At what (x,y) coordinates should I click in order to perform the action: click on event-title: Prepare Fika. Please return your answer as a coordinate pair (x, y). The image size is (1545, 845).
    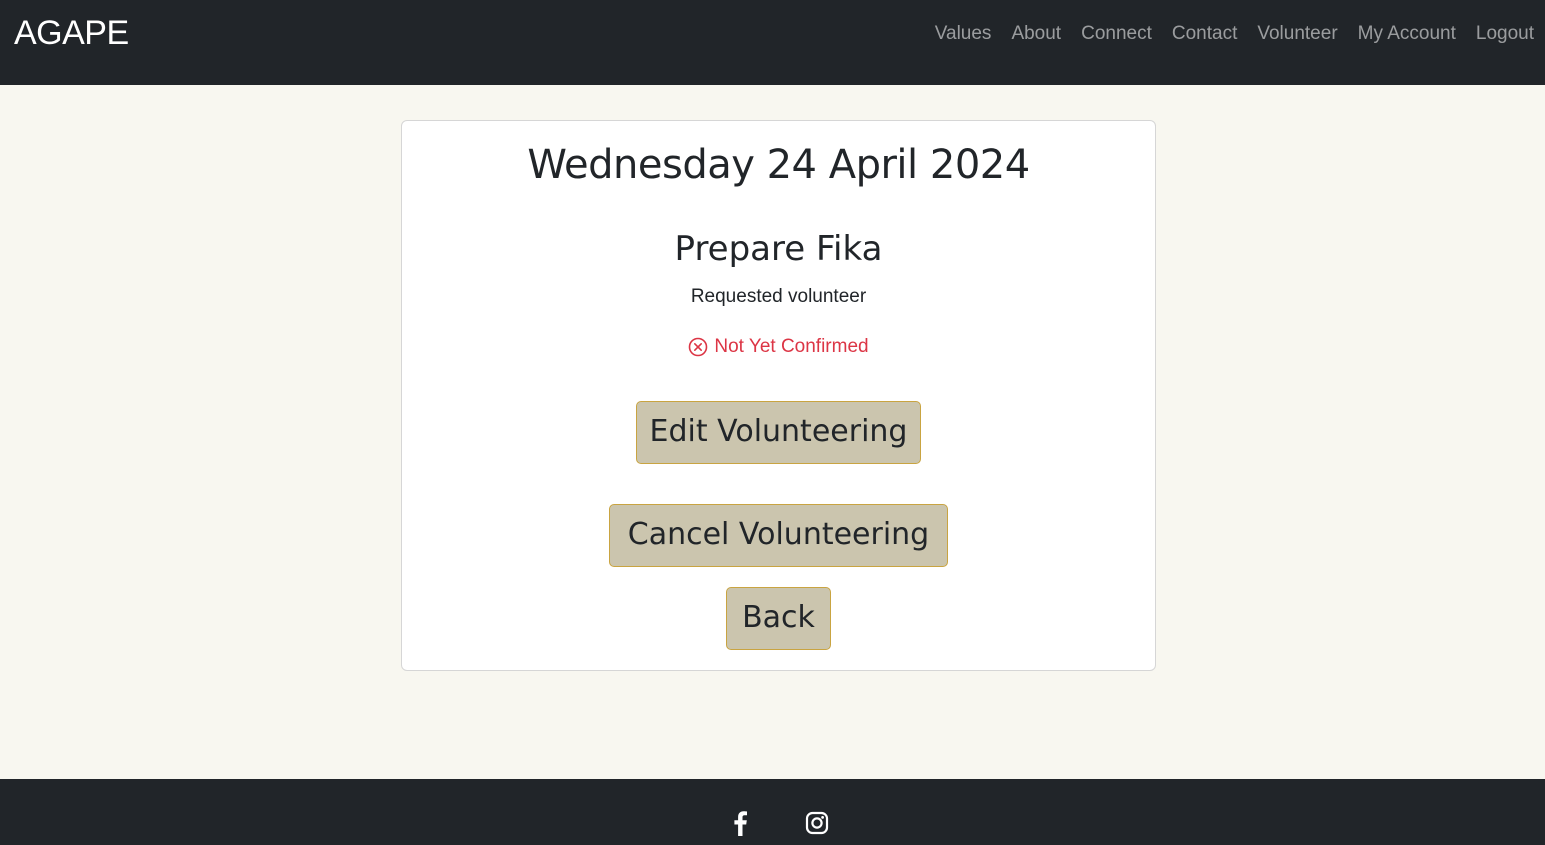
    Looking at the image, I should click on (778, 249).